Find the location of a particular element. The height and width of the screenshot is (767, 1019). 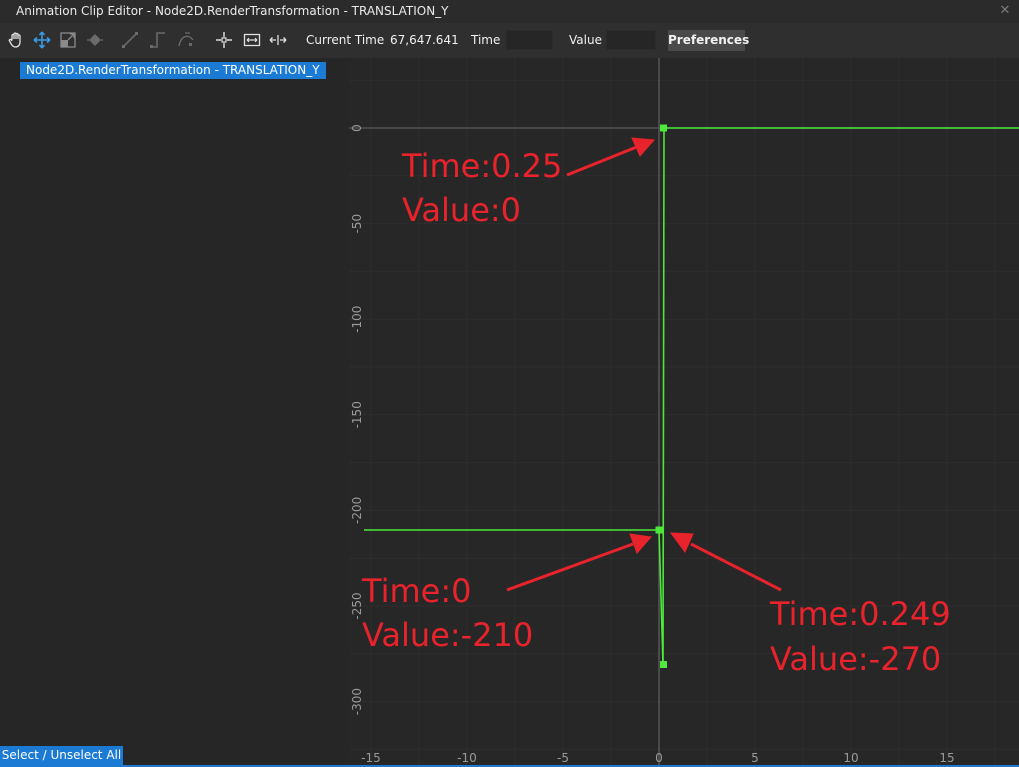

time-field is located at coordinates (529, 40).